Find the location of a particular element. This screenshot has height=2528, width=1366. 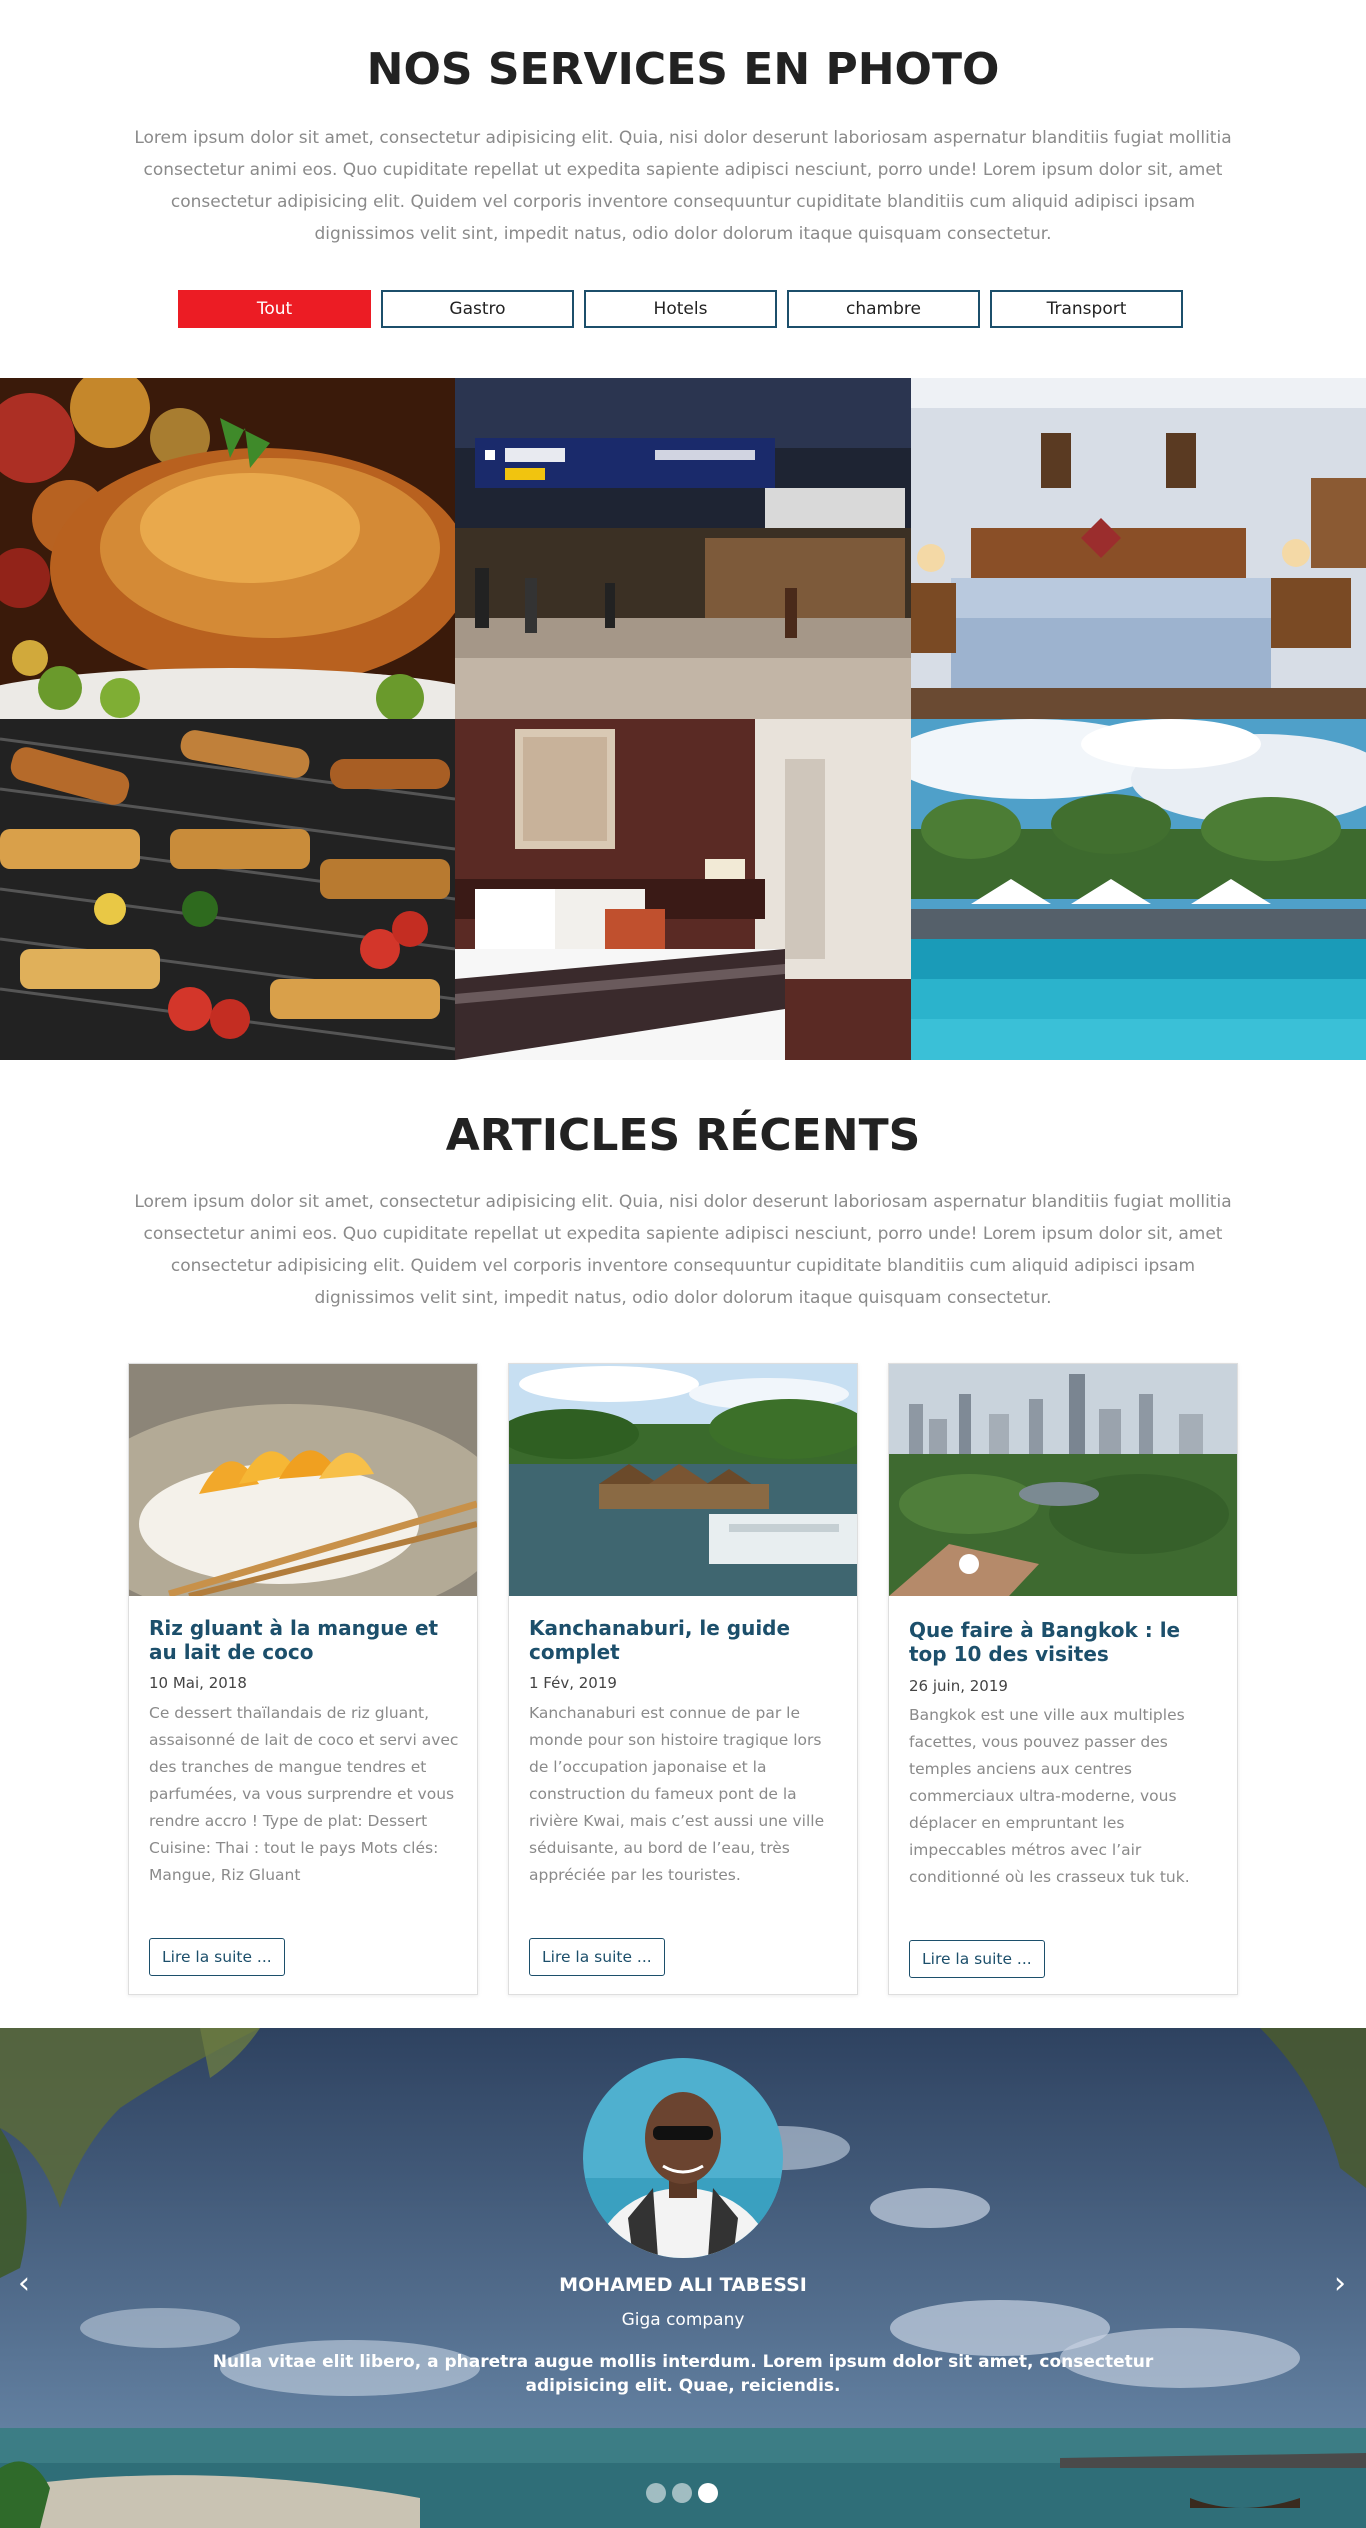

articles-title: ARTICLES RÉCENTS is located at coordinates (683, 1135).